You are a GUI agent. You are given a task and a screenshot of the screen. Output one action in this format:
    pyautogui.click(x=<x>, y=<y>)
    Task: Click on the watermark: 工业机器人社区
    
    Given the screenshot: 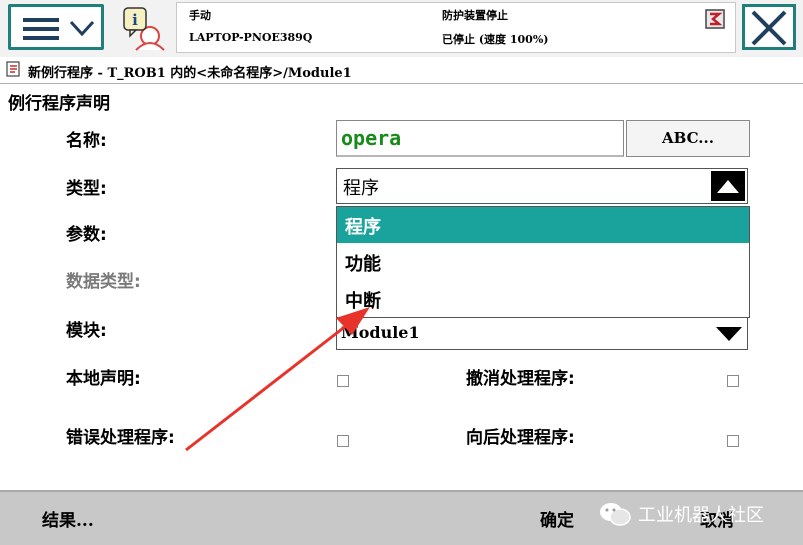 What is the action you would take?
    pyautogui.click(x=681, y=514)
    